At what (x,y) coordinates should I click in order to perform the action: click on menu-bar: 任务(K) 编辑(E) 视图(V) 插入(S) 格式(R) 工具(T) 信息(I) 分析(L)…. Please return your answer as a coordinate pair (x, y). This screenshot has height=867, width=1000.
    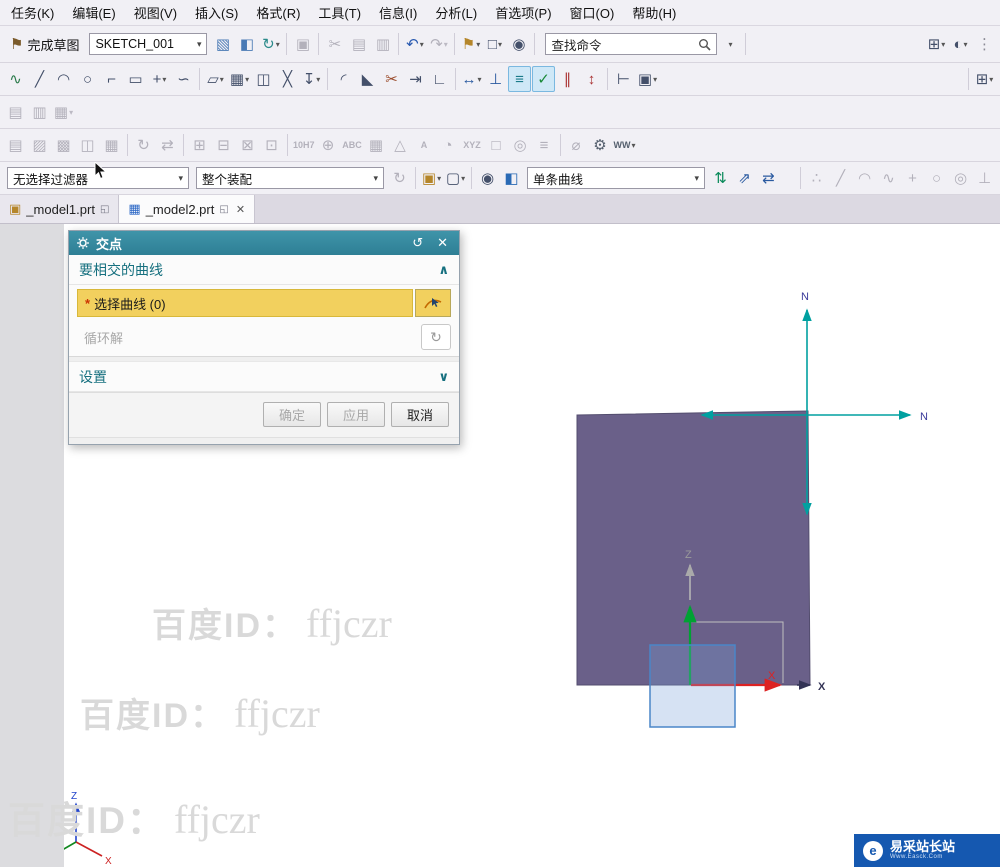
    Looking at the image, I should click on (500, 13).